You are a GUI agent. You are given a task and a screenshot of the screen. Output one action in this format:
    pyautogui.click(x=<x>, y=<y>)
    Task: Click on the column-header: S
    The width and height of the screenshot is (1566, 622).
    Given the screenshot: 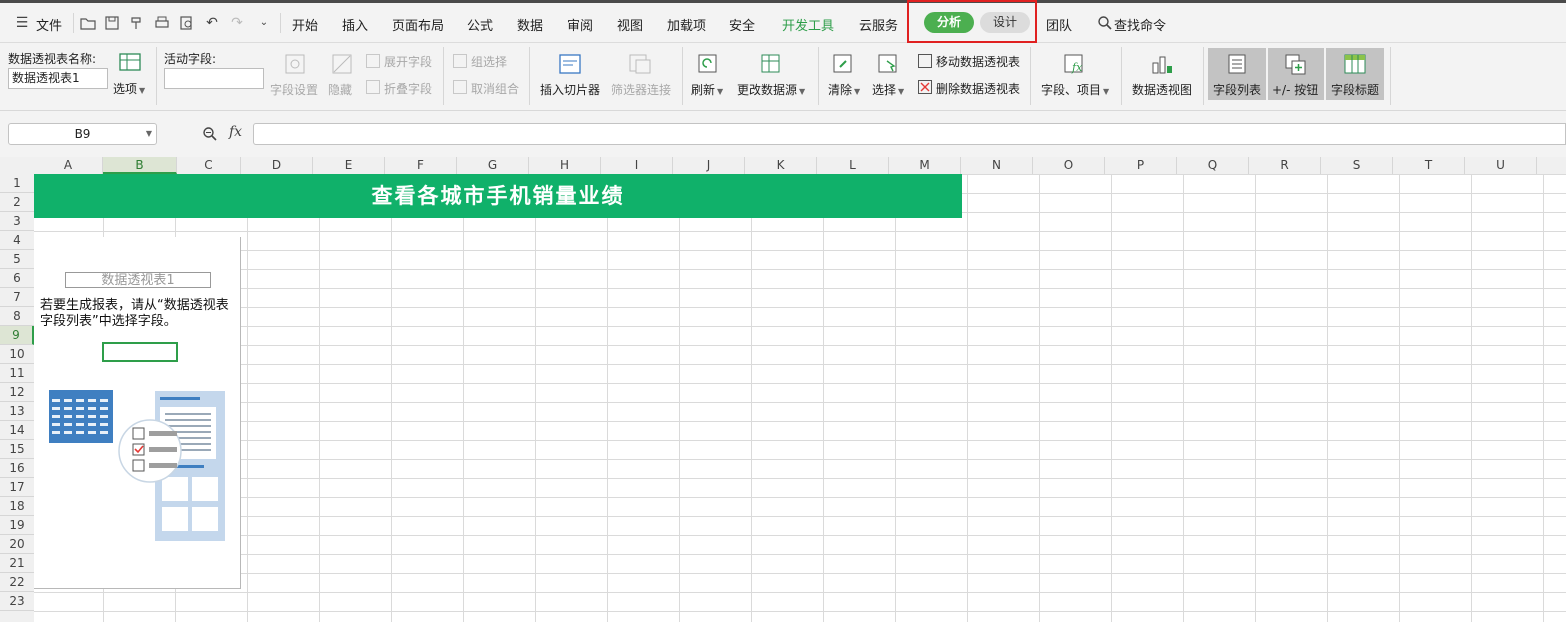 What is the action you would take?
    pyautogui.click(x=1357, y=165)
    